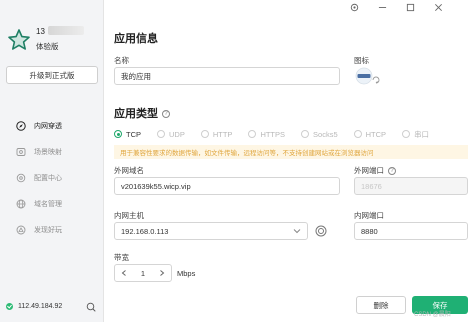 This screenshot has height=322, width=474. What do you see at coordinates (297, 231) in the screenshot?
I see `chevron-down-icon` at bounding box center [297, 231].